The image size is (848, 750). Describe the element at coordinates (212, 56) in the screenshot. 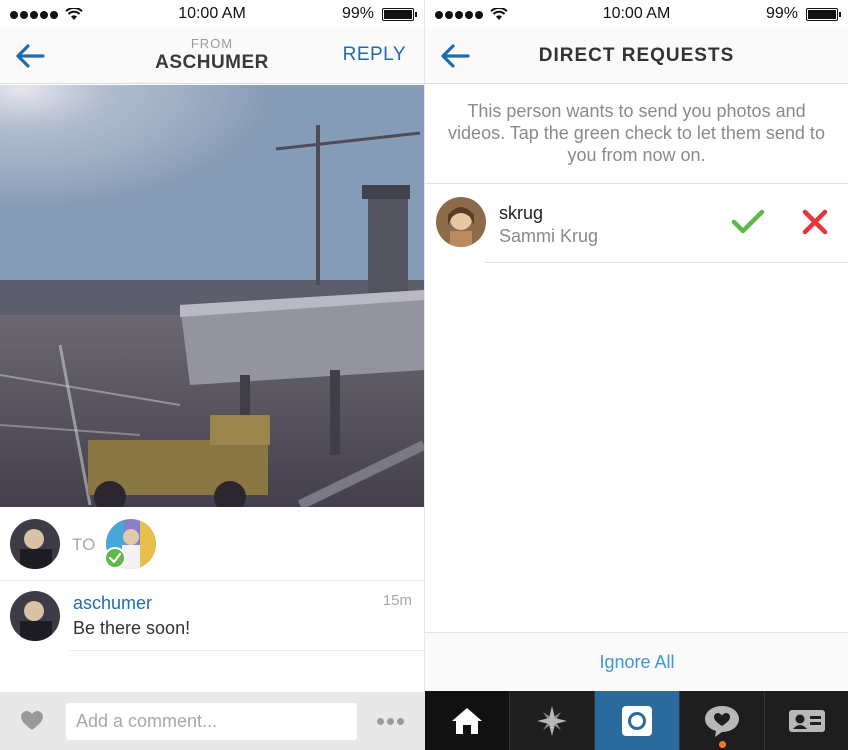

I see `message-header: FROM ASCHUMER REPLY` at that location.